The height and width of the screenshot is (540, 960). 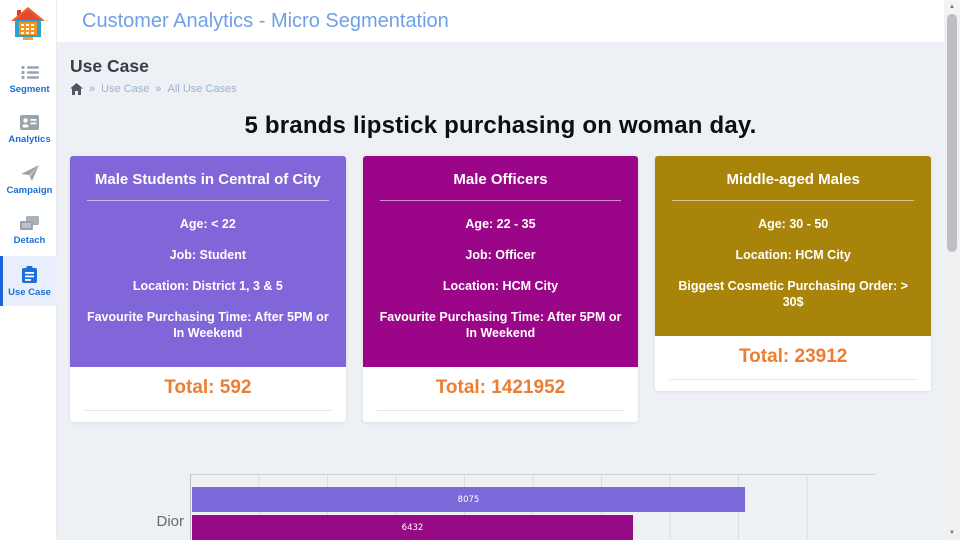 I want to click on scroll-down-button: ▼, so click(x=952, y=533).